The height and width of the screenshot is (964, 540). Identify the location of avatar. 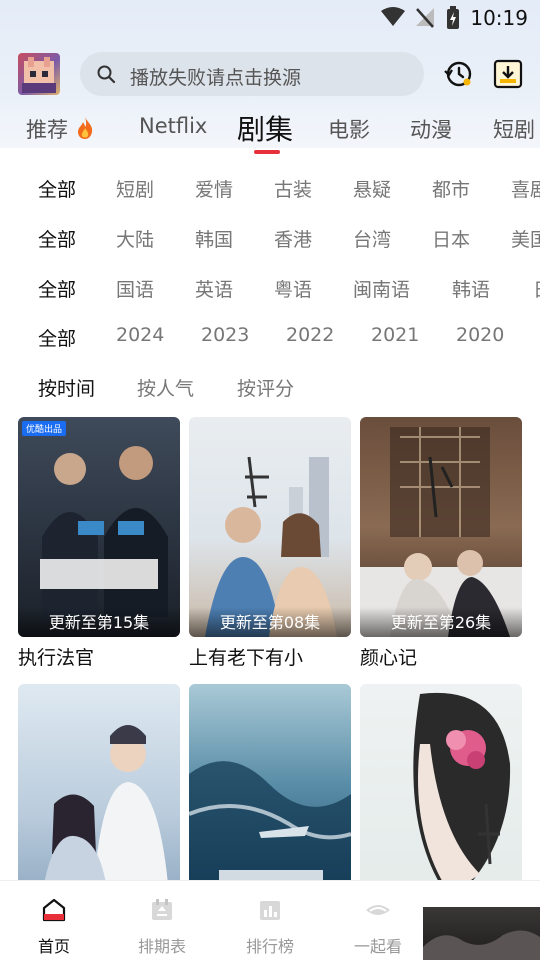
(39, 74).